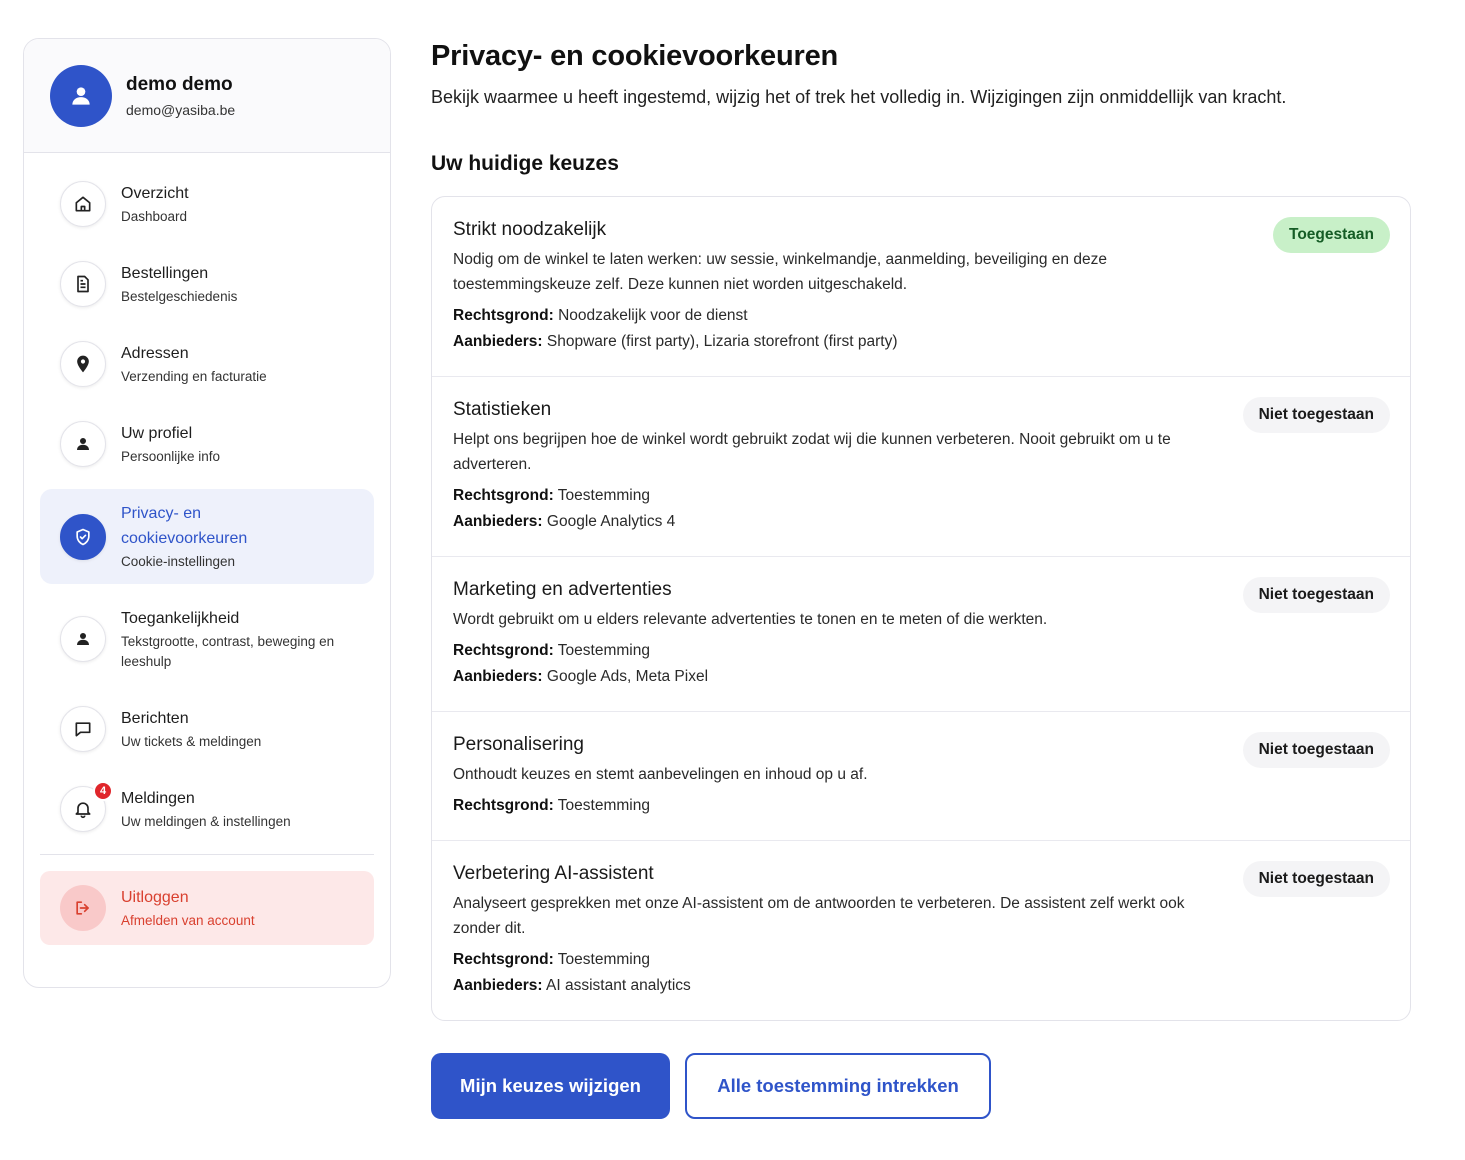 The image size is (1465, 1160). Describe the element at coordinates (550, 1086) in the screenshot. I see `change-choices-button: Mijn keuzes wijzigen` at that location.